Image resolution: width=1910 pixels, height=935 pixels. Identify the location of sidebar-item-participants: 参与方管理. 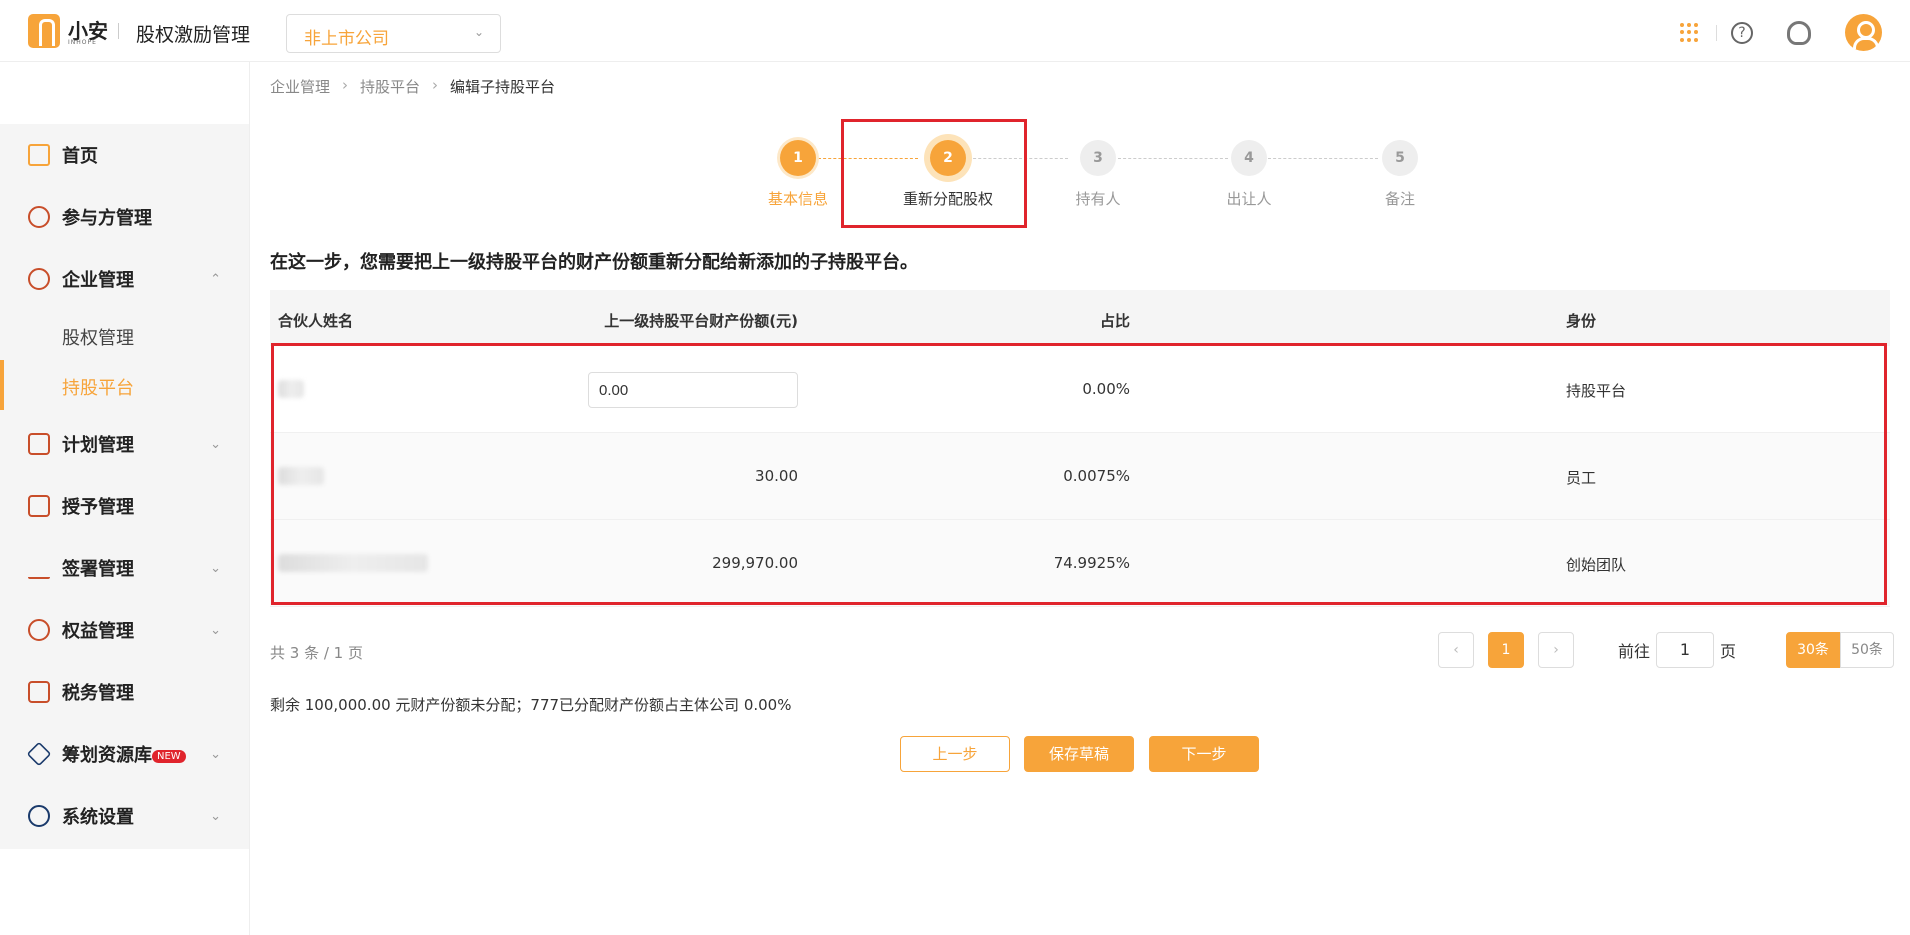
(124, 217).